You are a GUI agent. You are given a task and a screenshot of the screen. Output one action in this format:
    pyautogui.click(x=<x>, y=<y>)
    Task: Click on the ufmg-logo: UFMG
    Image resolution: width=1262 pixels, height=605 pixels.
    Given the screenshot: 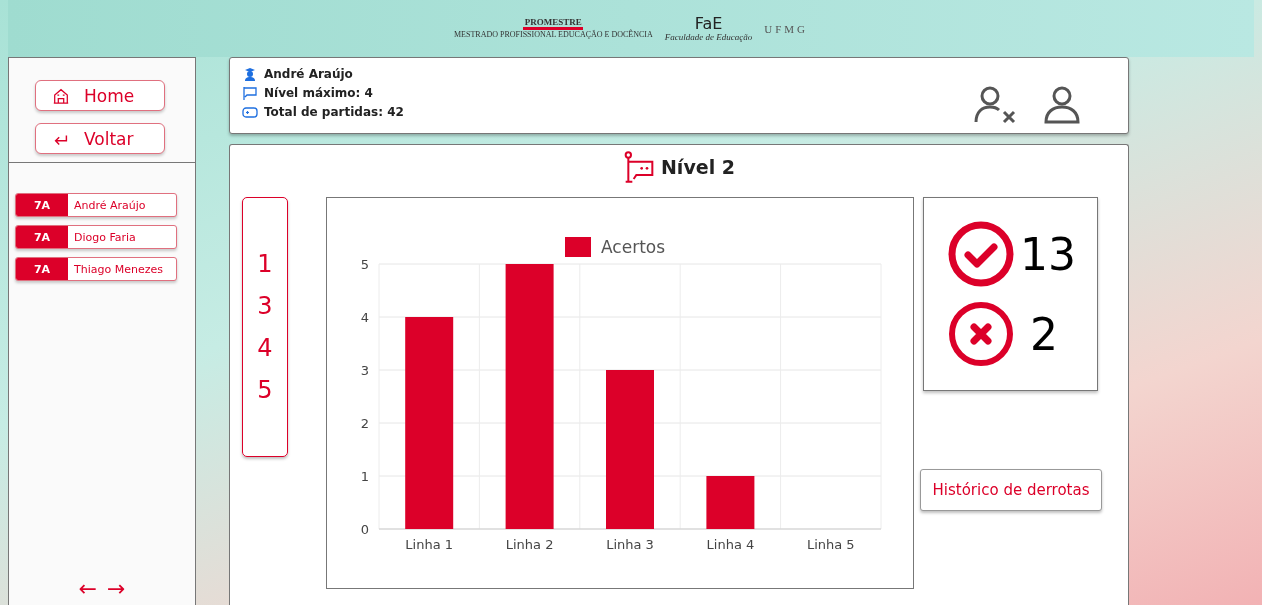 What is the action you would take?
    pyautogui.click(x=786, y=28)
    